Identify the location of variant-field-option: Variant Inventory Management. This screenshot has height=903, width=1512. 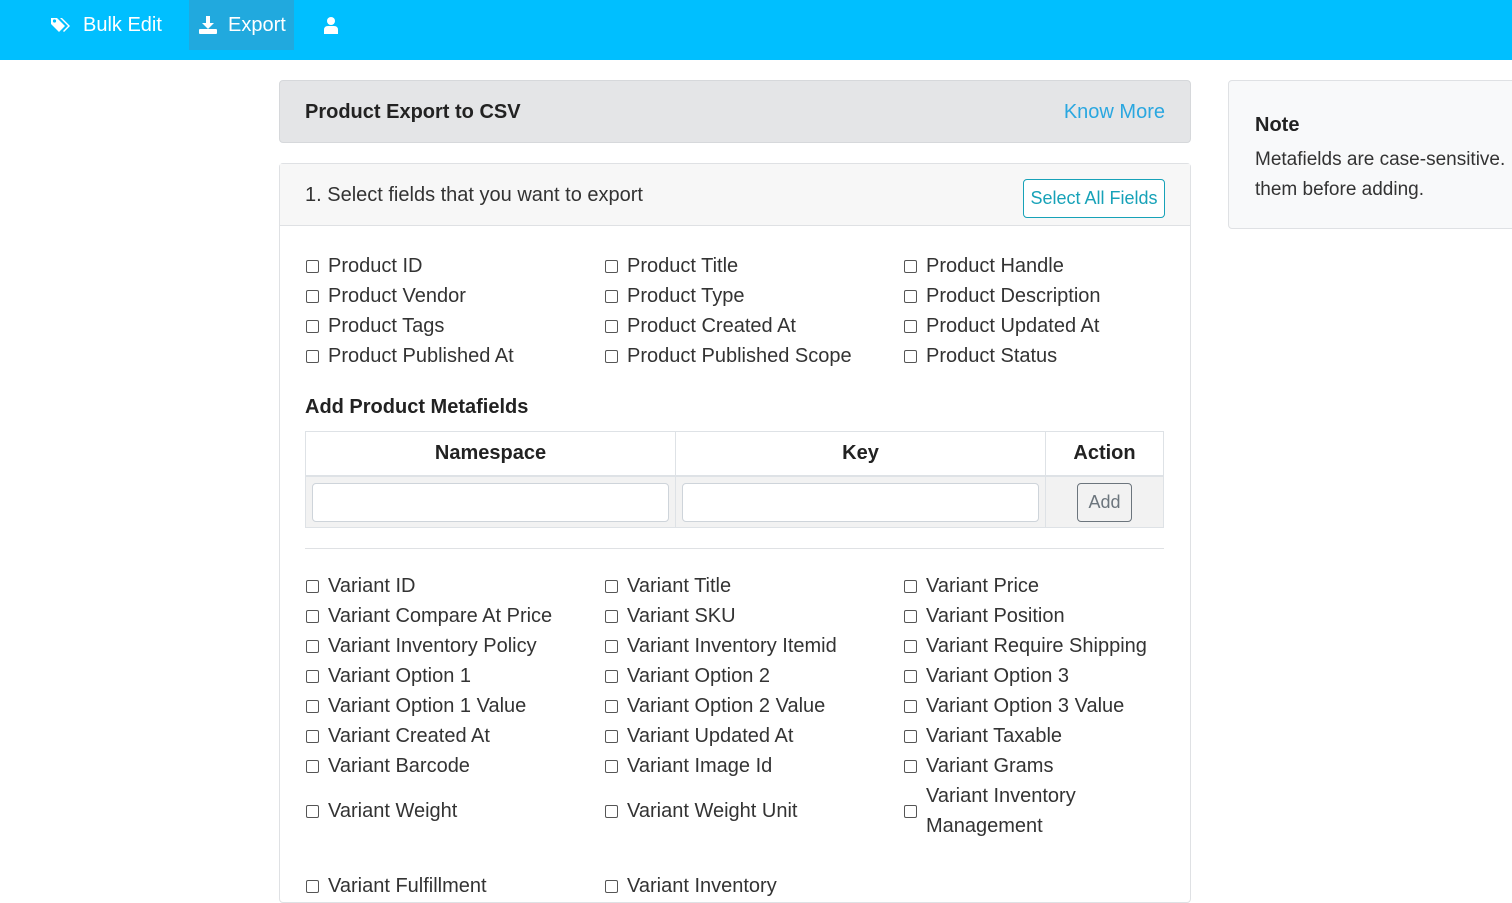
(1039, 811).